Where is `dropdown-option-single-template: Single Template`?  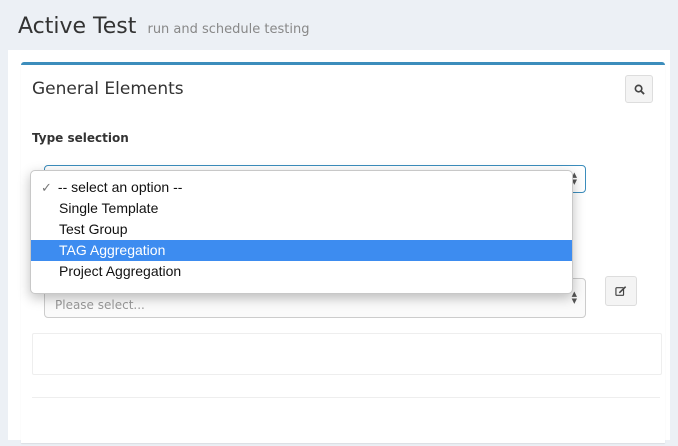
dropdown-option-single-template: Single Template is located at coordinates (301, 208).